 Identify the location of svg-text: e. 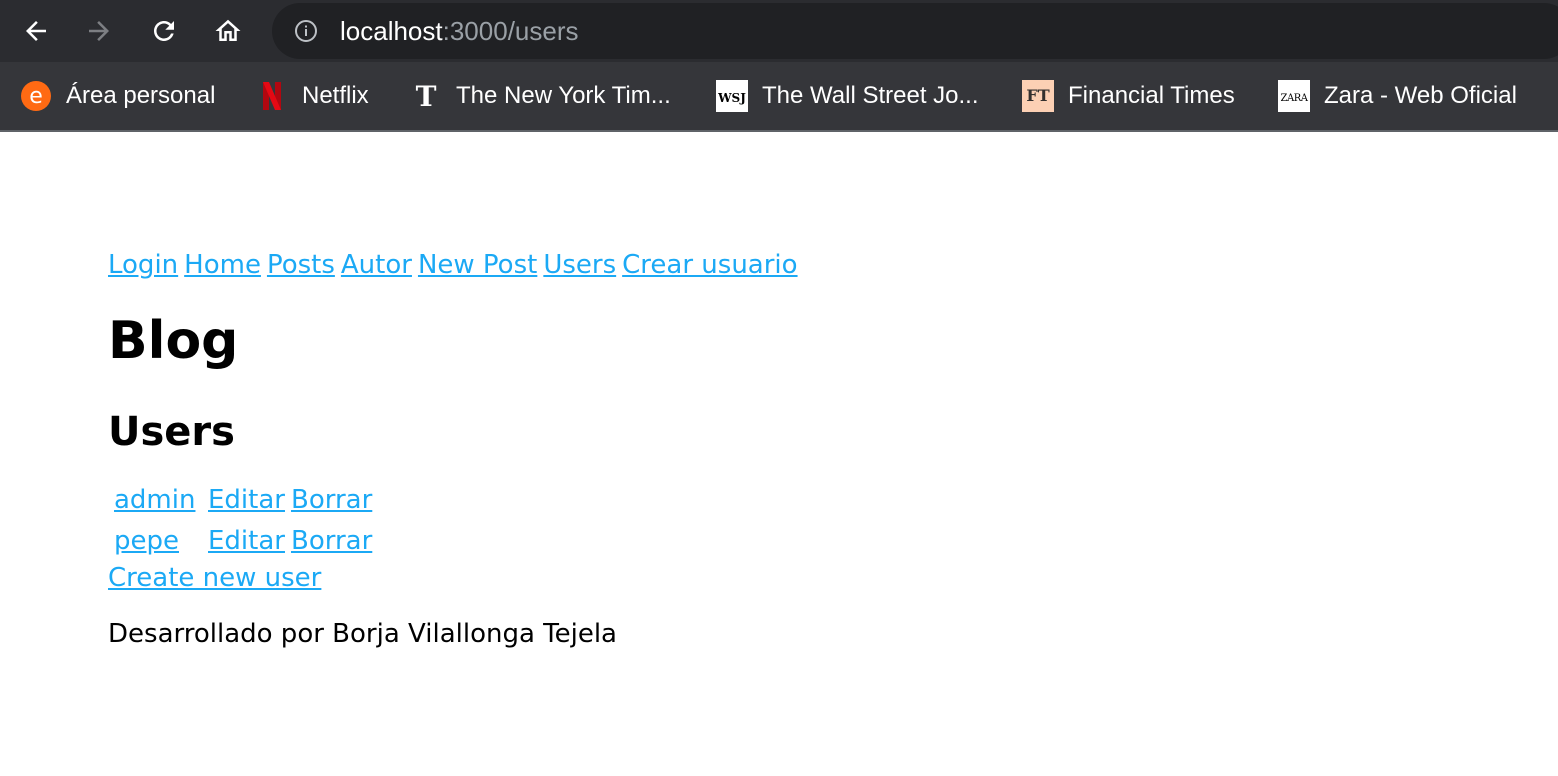
(36, 96).